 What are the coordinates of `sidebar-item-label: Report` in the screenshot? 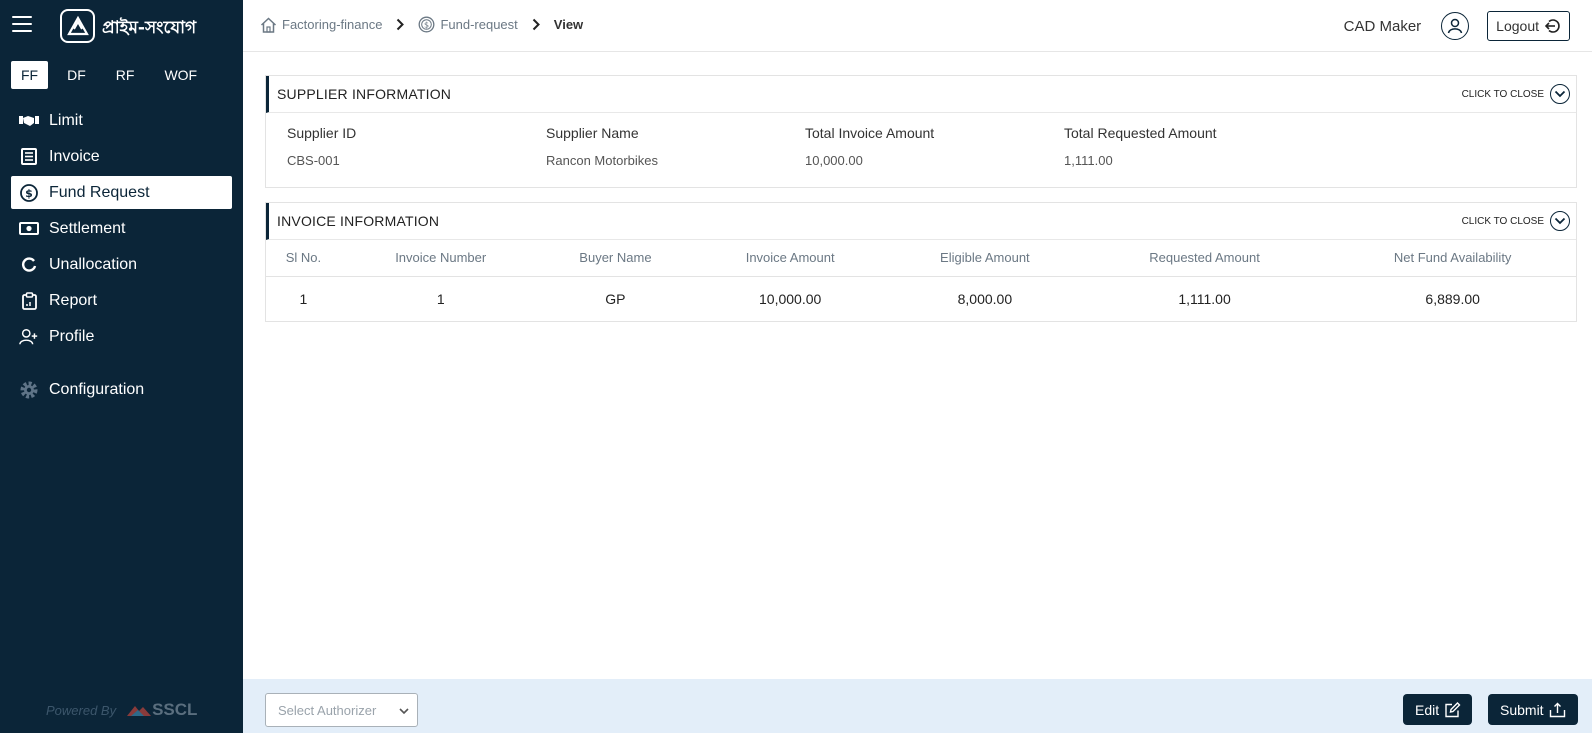 It's located at (73, 300).